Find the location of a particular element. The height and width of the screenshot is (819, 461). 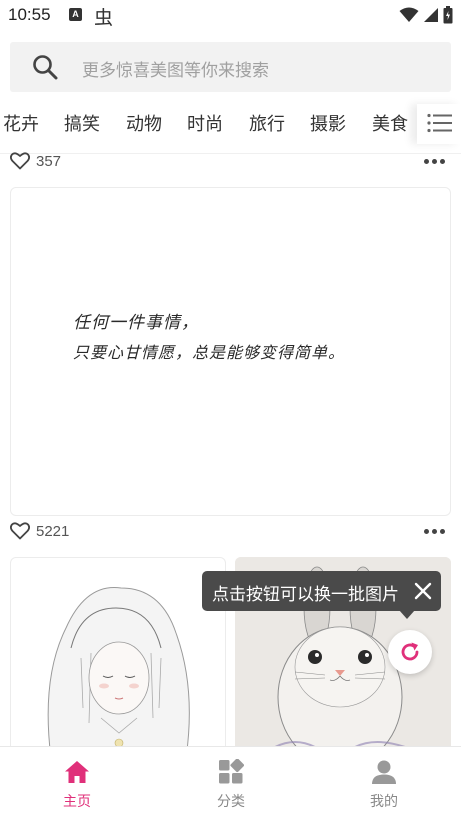

refresh-icon is located at coordinates (410, 651).